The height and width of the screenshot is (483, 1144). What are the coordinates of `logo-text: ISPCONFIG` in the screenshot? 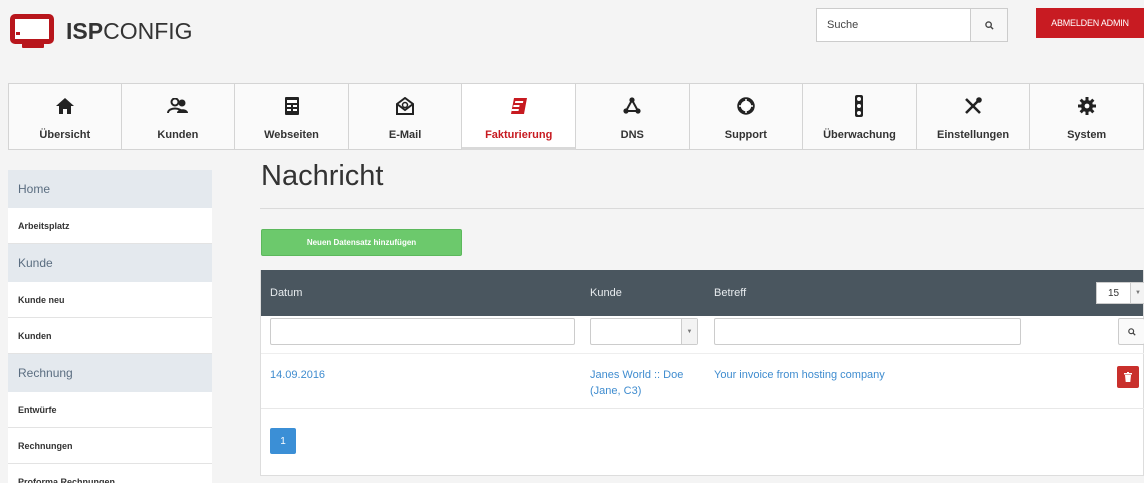 It's located at (129, 30).